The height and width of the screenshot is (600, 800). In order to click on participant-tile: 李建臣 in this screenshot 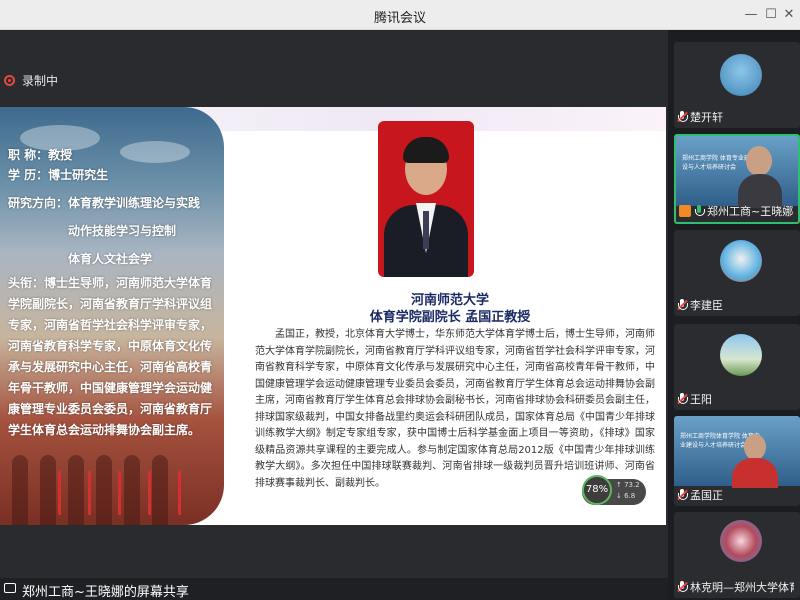, I will do `click(737, 273)`.